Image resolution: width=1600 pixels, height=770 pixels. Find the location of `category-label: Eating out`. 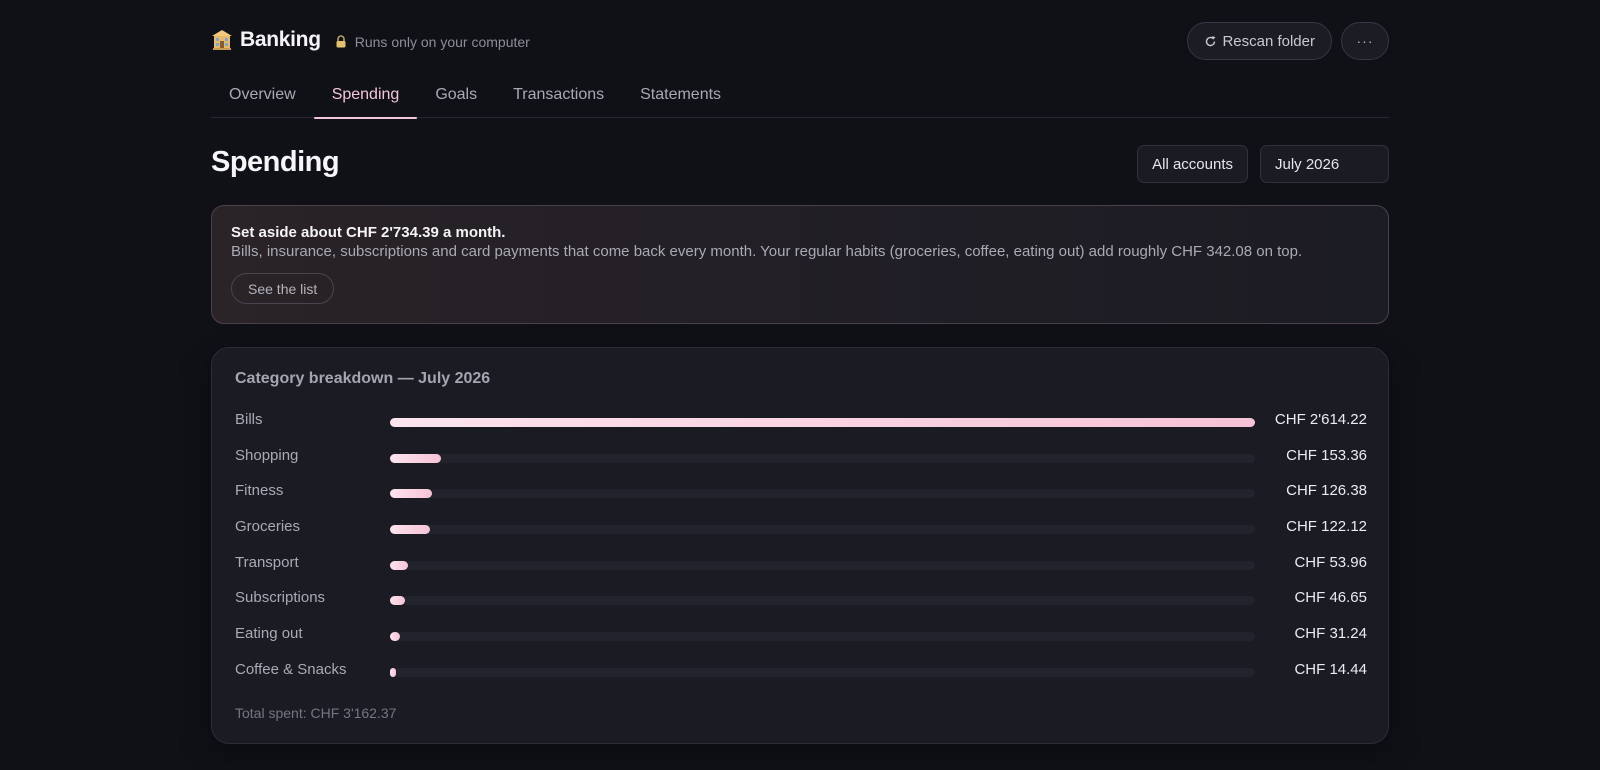

category-label: Eating out is located at coordinates (269, 634).